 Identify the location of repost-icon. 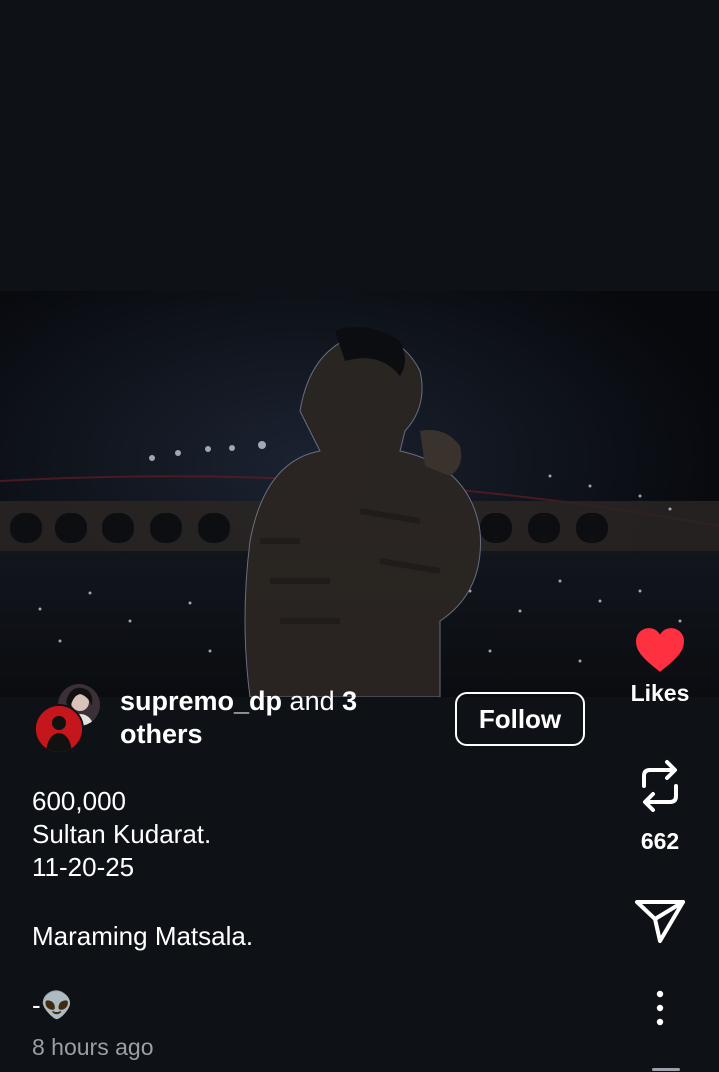
(660, 786).